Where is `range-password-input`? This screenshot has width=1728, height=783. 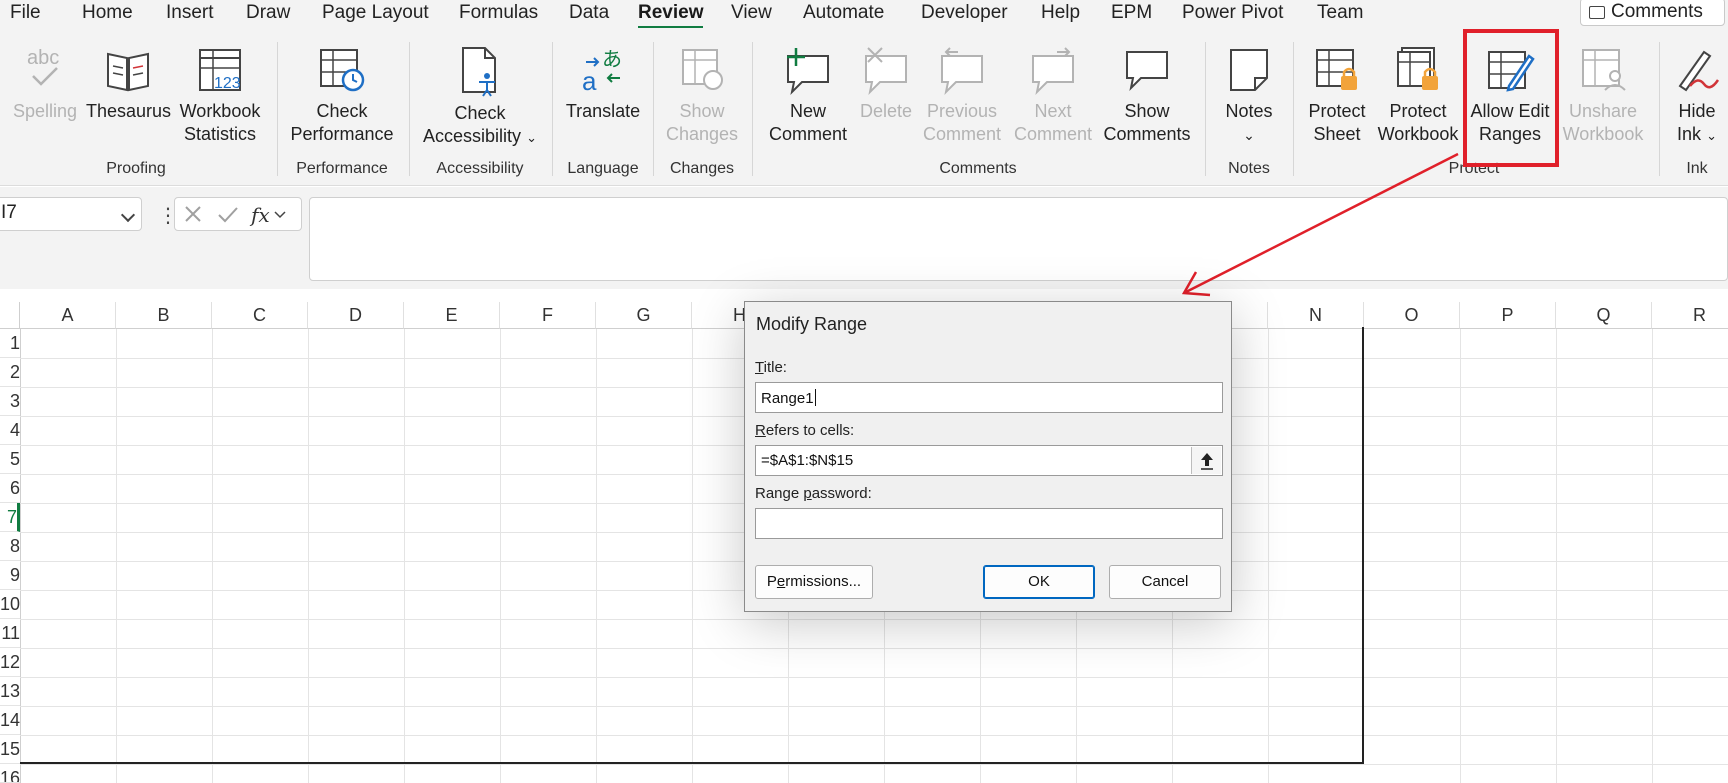 range-password-input is located at coordinates (989, 523).